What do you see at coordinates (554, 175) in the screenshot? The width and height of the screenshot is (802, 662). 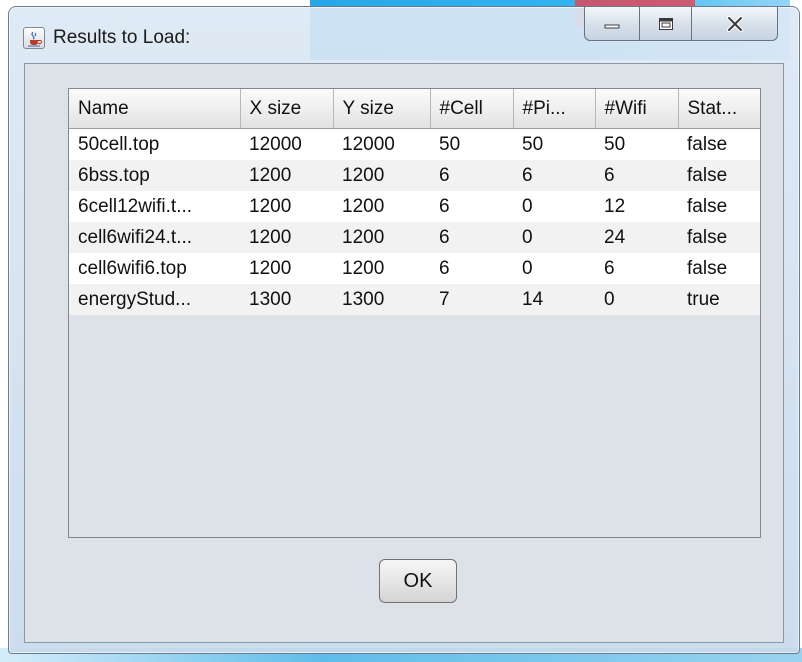 I see `cell-pi: 6` at bounding box center [554, 175].